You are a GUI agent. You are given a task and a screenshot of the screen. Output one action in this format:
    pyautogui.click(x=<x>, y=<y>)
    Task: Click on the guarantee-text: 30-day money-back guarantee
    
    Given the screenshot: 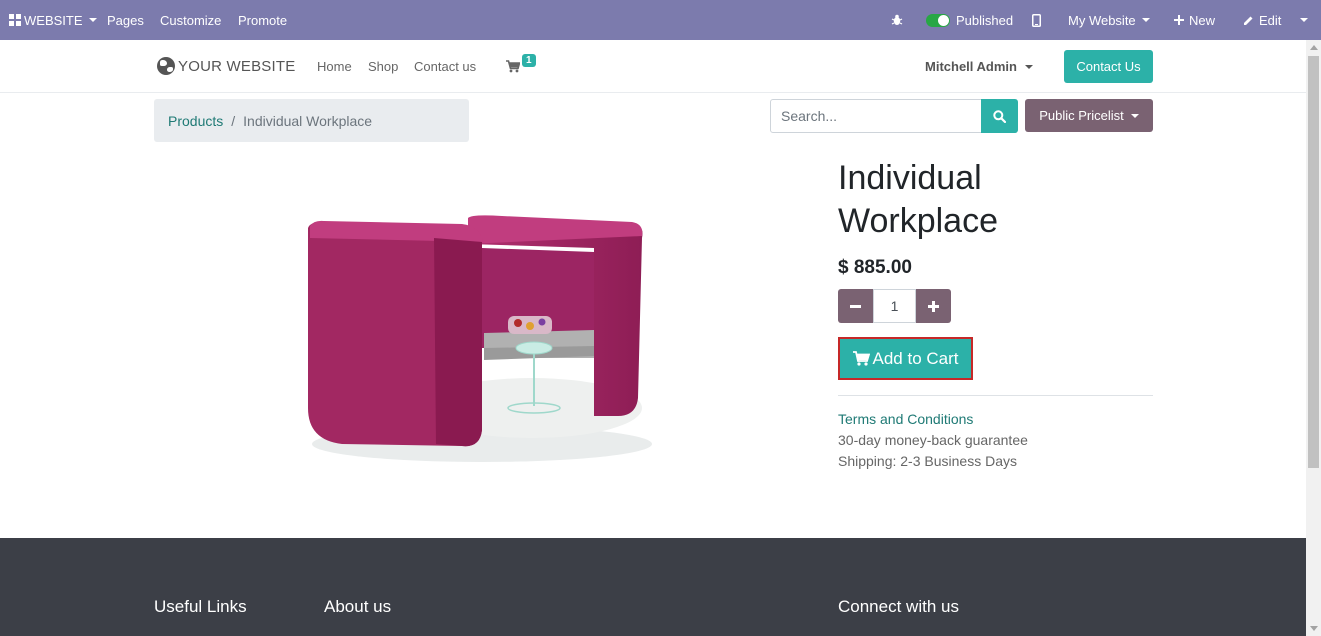 What is the action you would take?
    pyautogui.click(x=933, y=440)
    